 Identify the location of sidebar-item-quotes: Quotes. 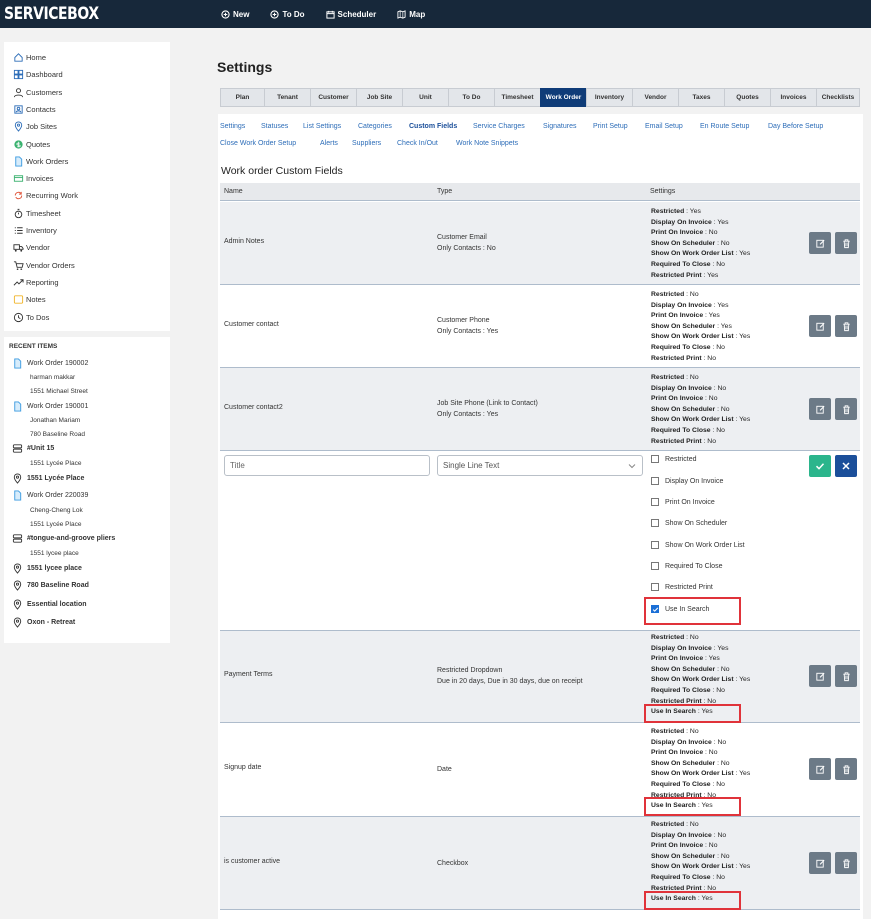
(31, 144).